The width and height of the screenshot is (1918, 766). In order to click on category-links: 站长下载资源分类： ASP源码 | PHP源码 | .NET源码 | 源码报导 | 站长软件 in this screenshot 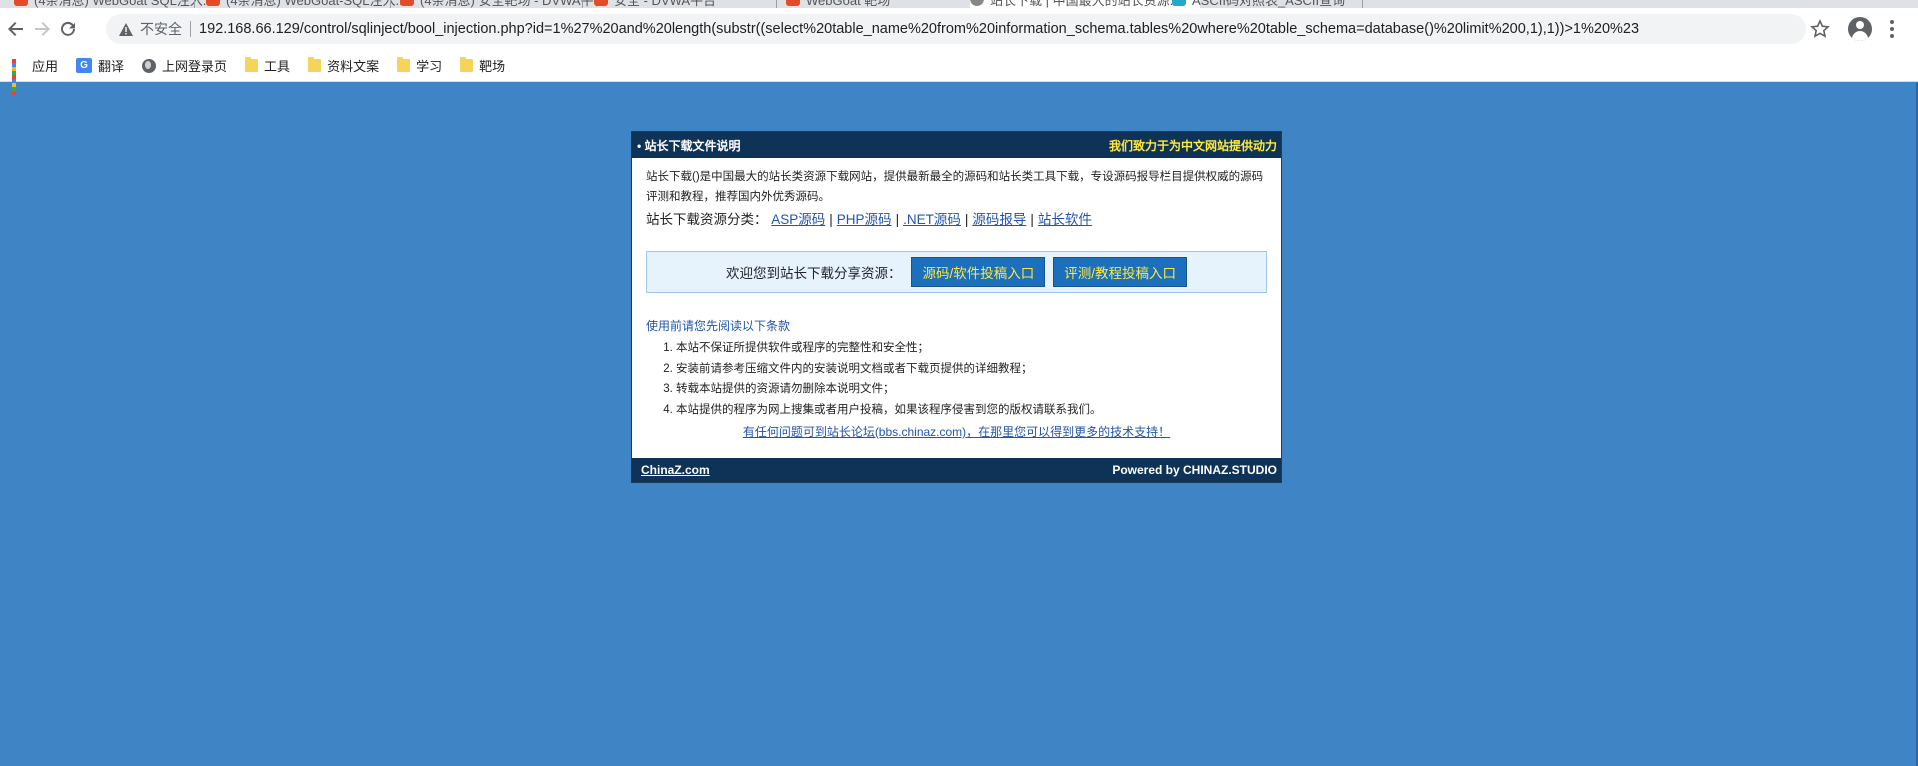, I will do `click(956, 220)`.